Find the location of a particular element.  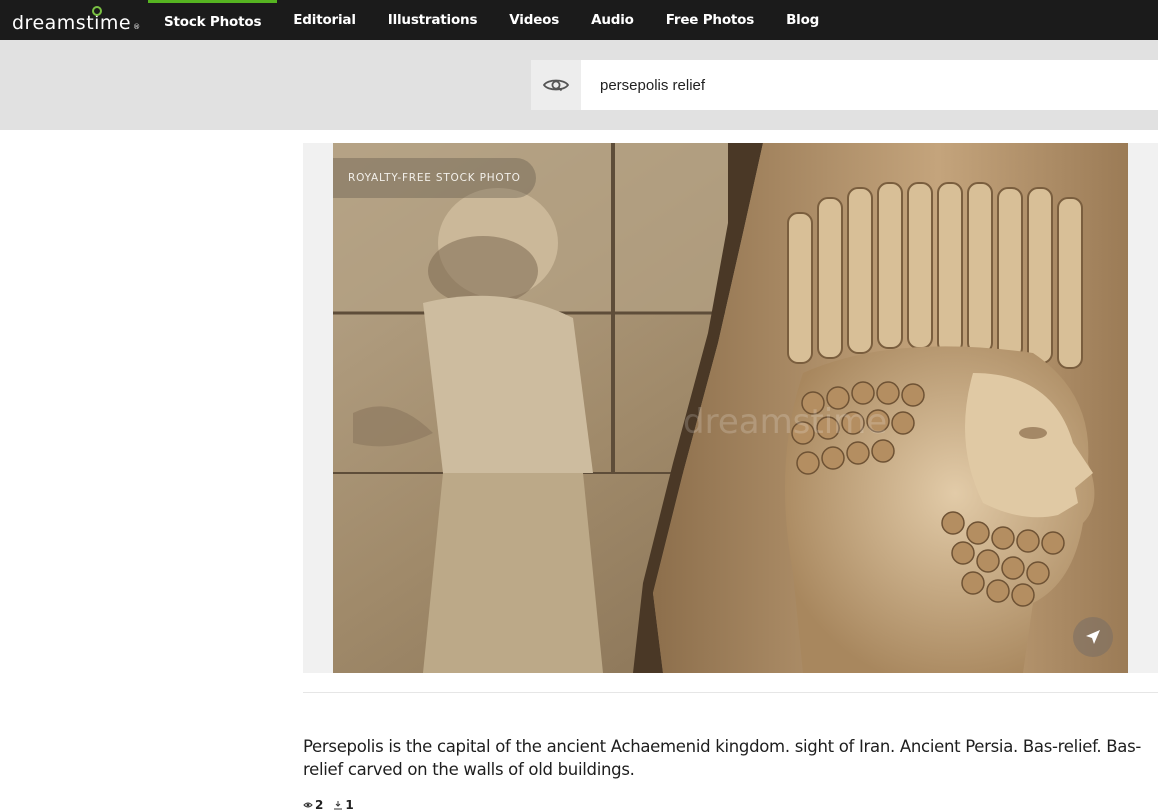

download-icon is located at coordinates (338, 805).